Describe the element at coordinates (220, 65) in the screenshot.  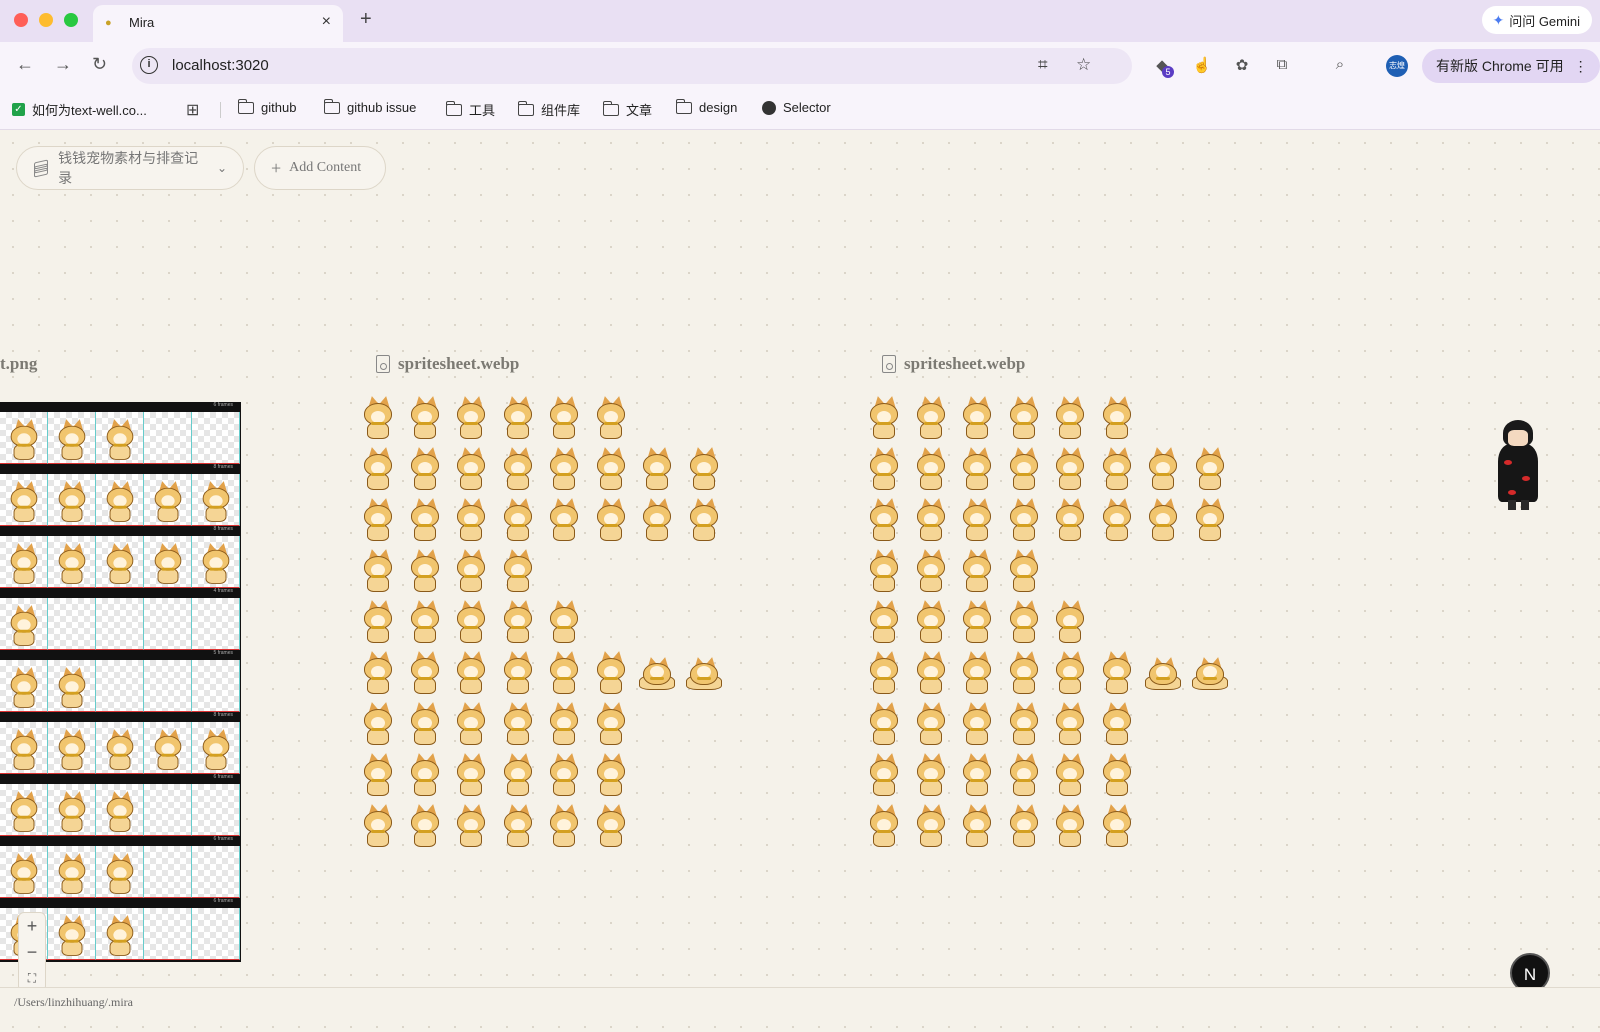
I see `url-text: localhost:3020` at that location.